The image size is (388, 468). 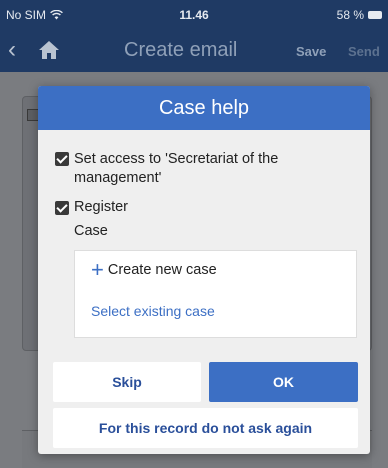 I want to click on ok-button: OK, so click(x=283, y=382).